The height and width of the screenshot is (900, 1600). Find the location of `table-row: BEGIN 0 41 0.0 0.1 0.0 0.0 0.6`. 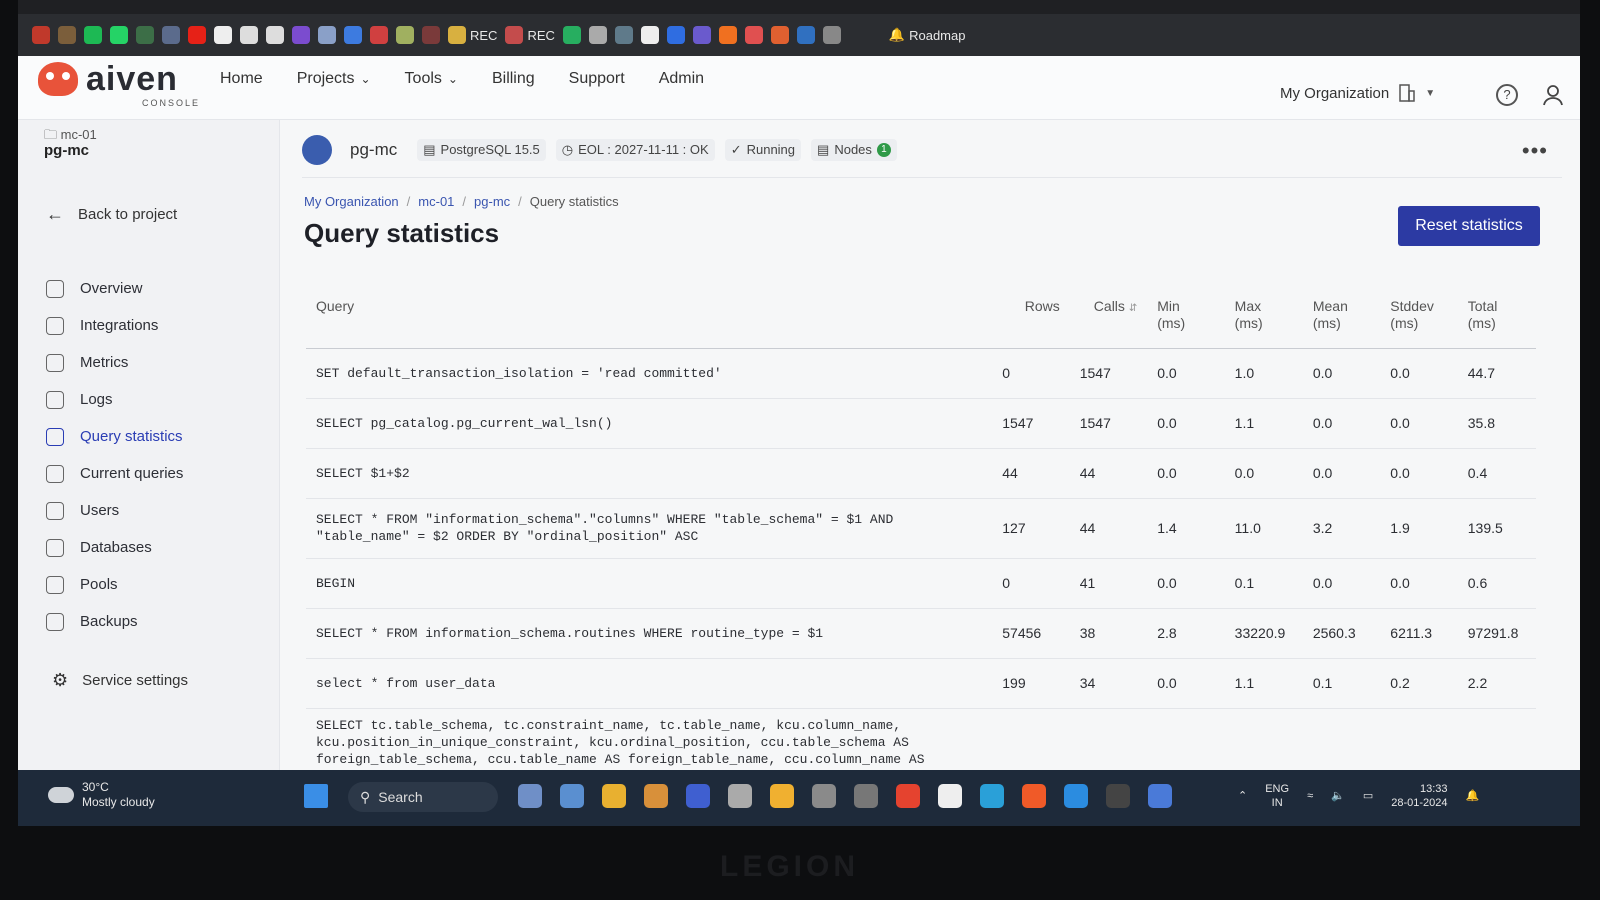

table-row: BEGIN 0 41 0.0 0.1 0.0 0.0 0.6 is located at coordinates (921, 583).